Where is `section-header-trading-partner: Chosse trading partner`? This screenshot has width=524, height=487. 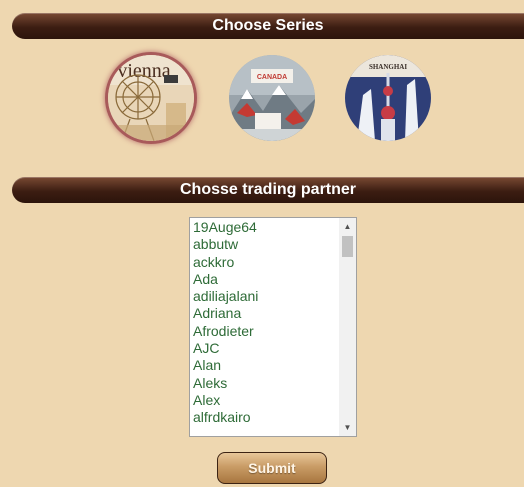 section-header-trading-partner: Chosse trading partner is located at coordinates (268, 190).